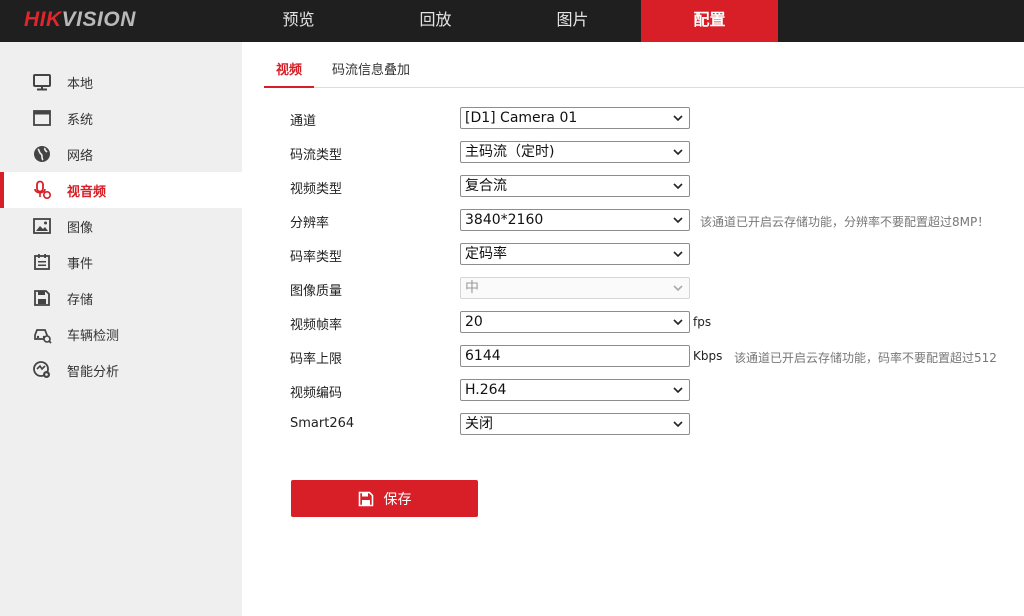 This screenshot has height=616, width=1024. Describe the element at coordinates (42, 154) in the screenshot. I see `globe-icon` at that location.